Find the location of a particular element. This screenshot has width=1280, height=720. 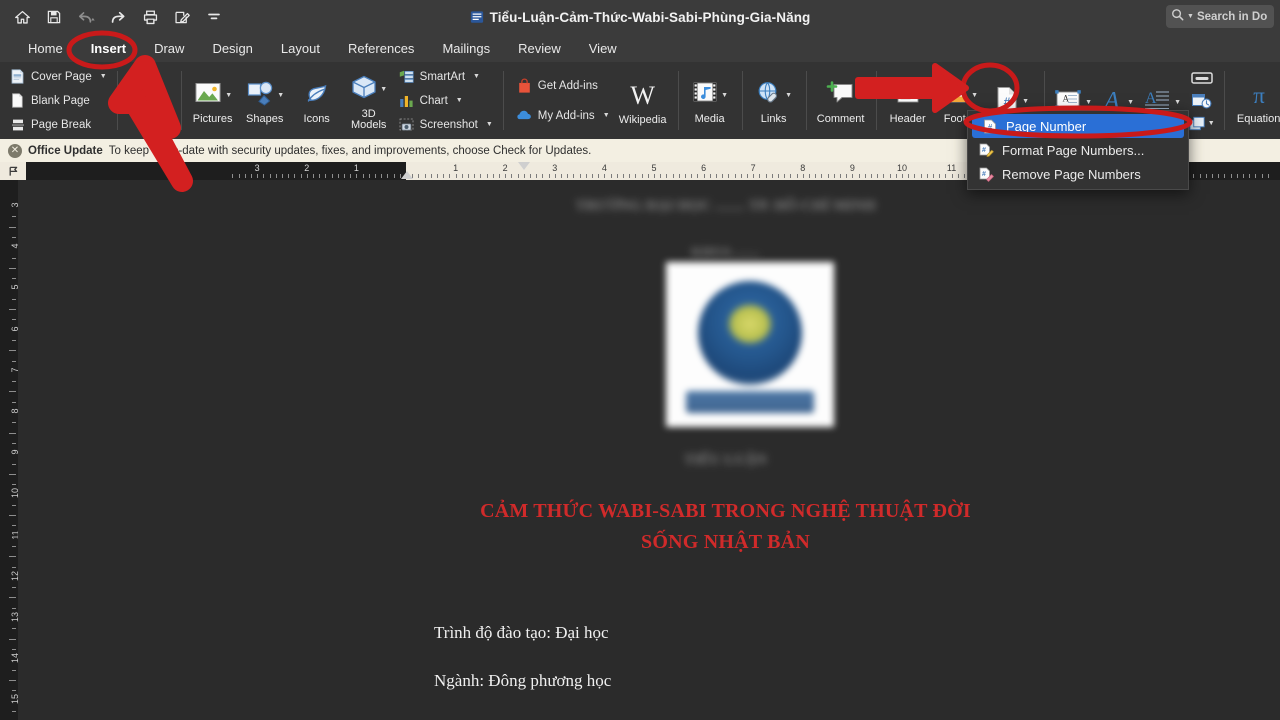

my-addins-button: My Add-ins ▼ is located at coordinates (563, 116).